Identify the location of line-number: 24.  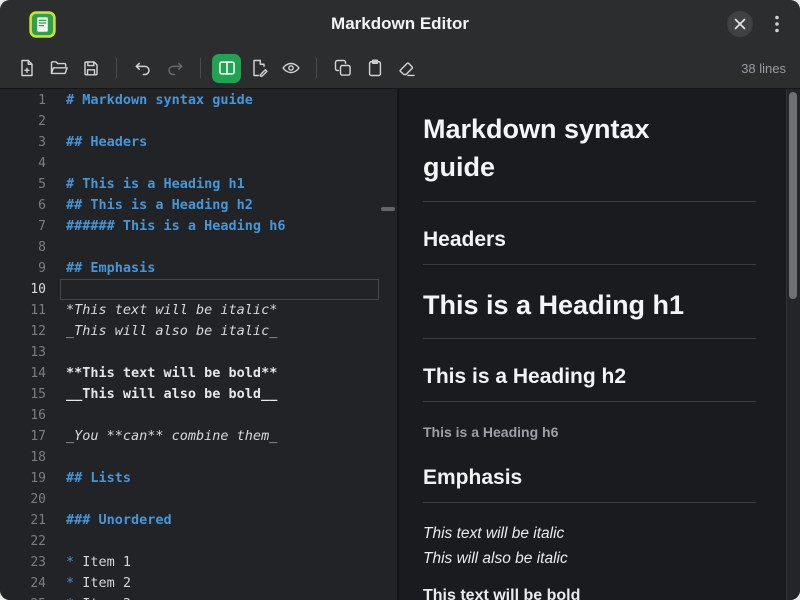
(38, 583).